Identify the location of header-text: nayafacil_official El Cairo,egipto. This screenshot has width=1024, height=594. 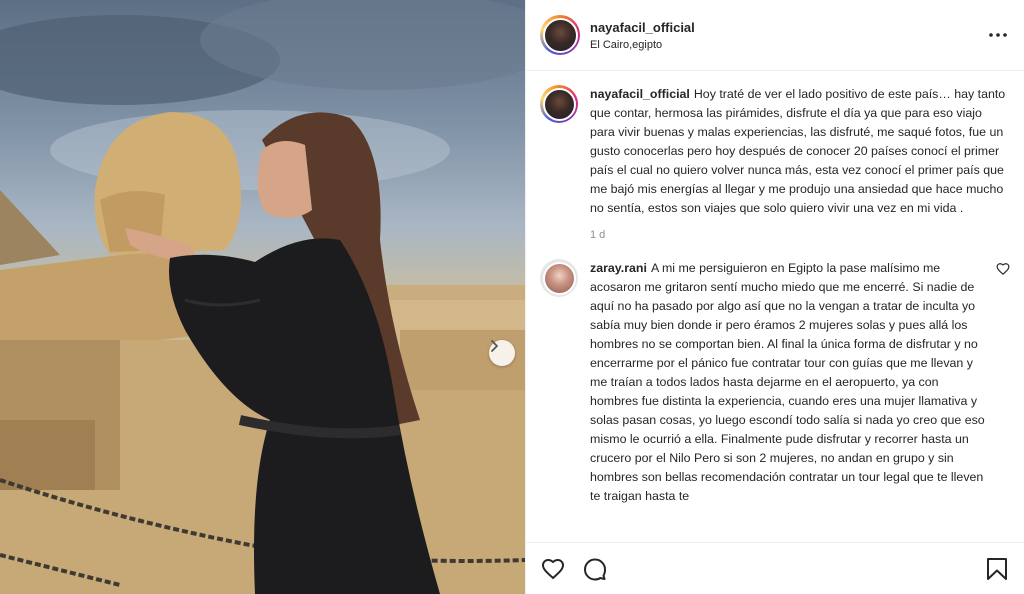
(788, 35).